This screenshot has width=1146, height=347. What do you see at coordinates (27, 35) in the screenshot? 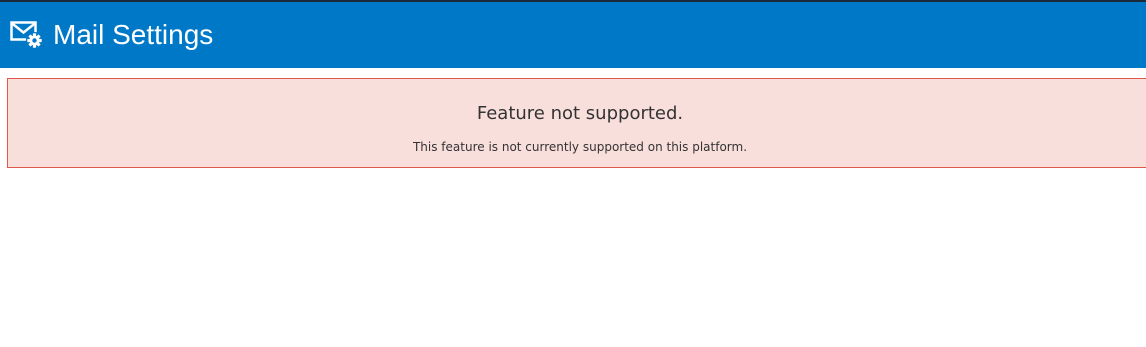
I see `mail-settings-icon` at bounding box center [27, 35].